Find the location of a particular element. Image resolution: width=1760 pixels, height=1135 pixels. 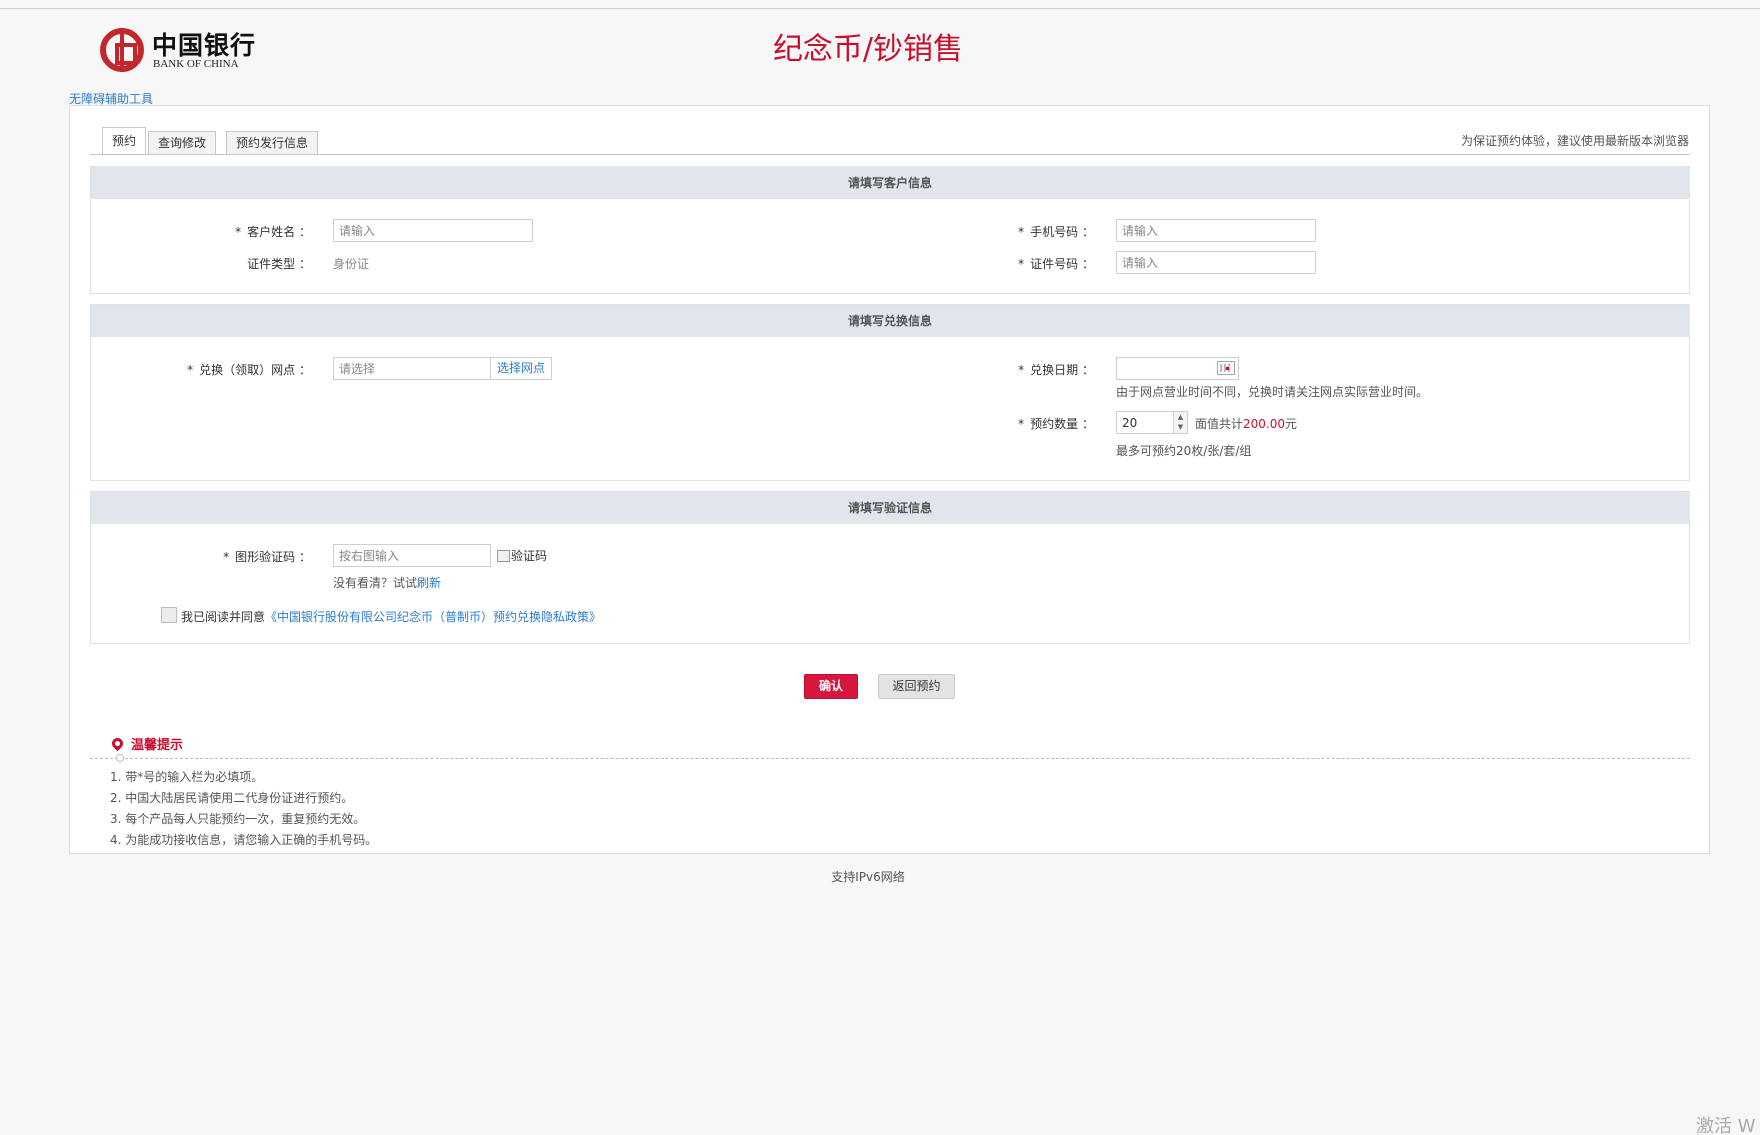

branch-label-text: 兑换（领取）网点 is located at coordinates (247, 370).